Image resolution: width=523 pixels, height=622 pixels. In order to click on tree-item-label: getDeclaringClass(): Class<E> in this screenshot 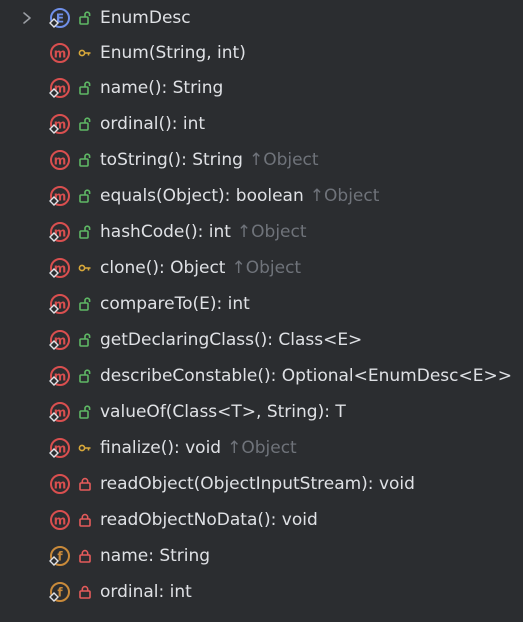, I will do `click(231, 340)`.